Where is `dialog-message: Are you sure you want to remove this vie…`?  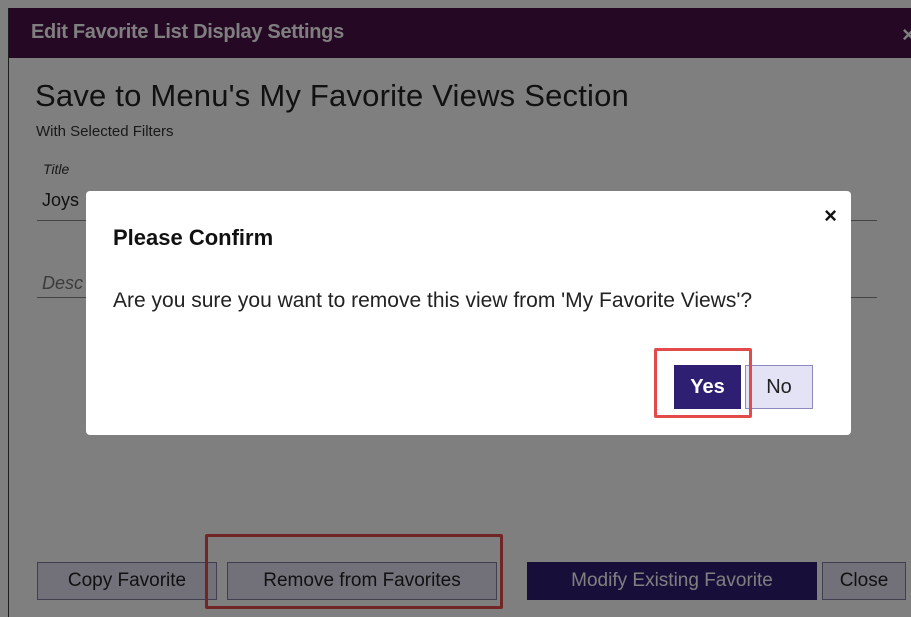 dialog-message: Are you sure you want to remove this vie… is located at coordinates (433, 300).